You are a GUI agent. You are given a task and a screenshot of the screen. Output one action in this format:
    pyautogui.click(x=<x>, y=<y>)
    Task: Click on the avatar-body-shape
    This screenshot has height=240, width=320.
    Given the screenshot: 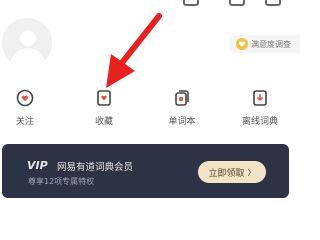 What is the action you would take?
    pyautogui.click(x=28, y=58)
    